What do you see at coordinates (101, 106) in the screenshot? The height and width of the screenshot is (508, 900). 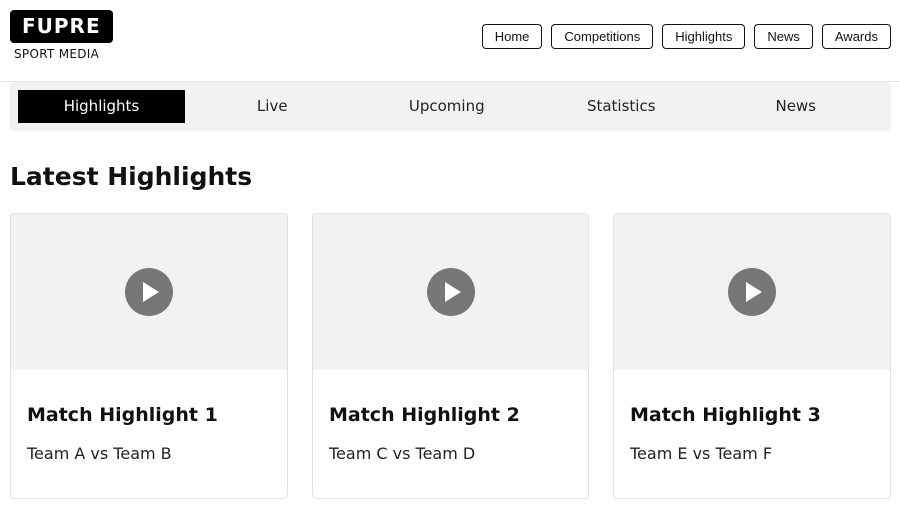 I see `tab-highlights: Highlights` at bounding box center [101, 106].